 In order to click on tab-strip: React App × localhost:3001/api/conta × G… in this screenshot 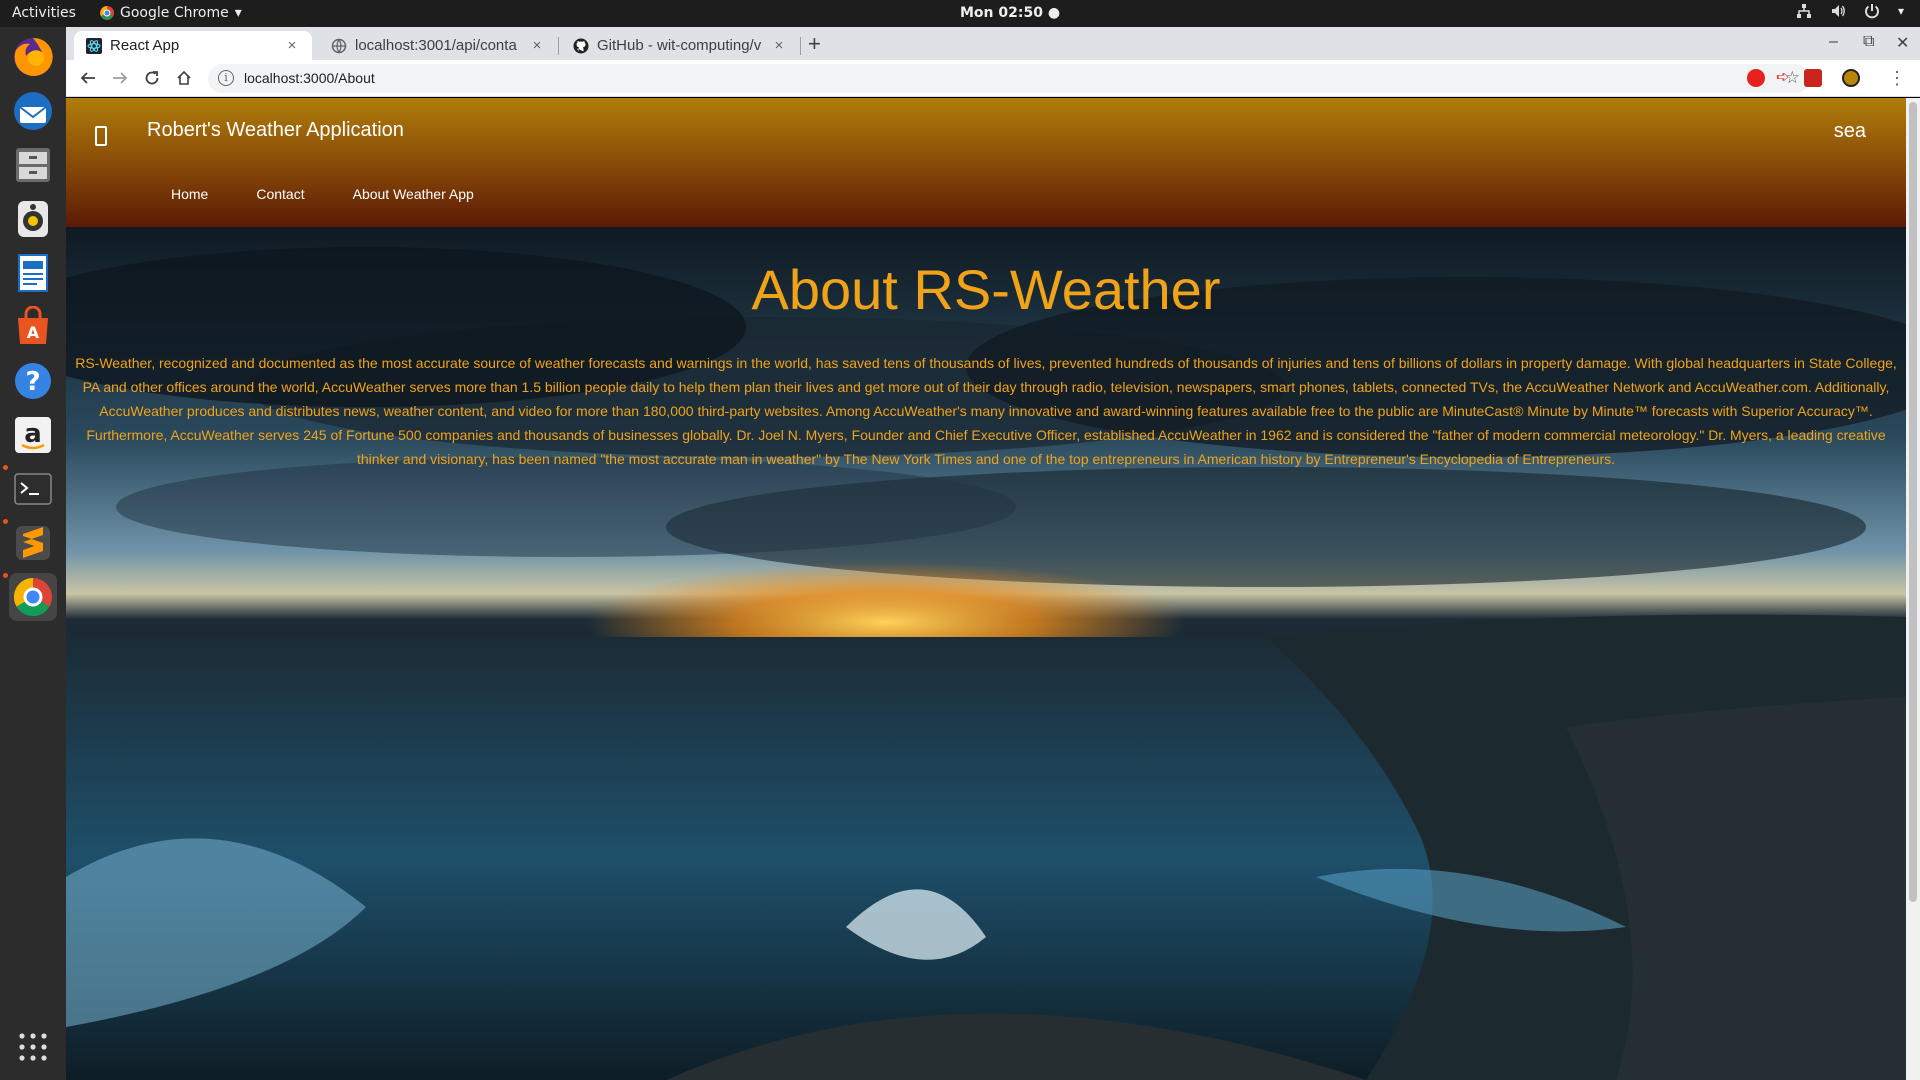, I will do `click(993, 43)`.